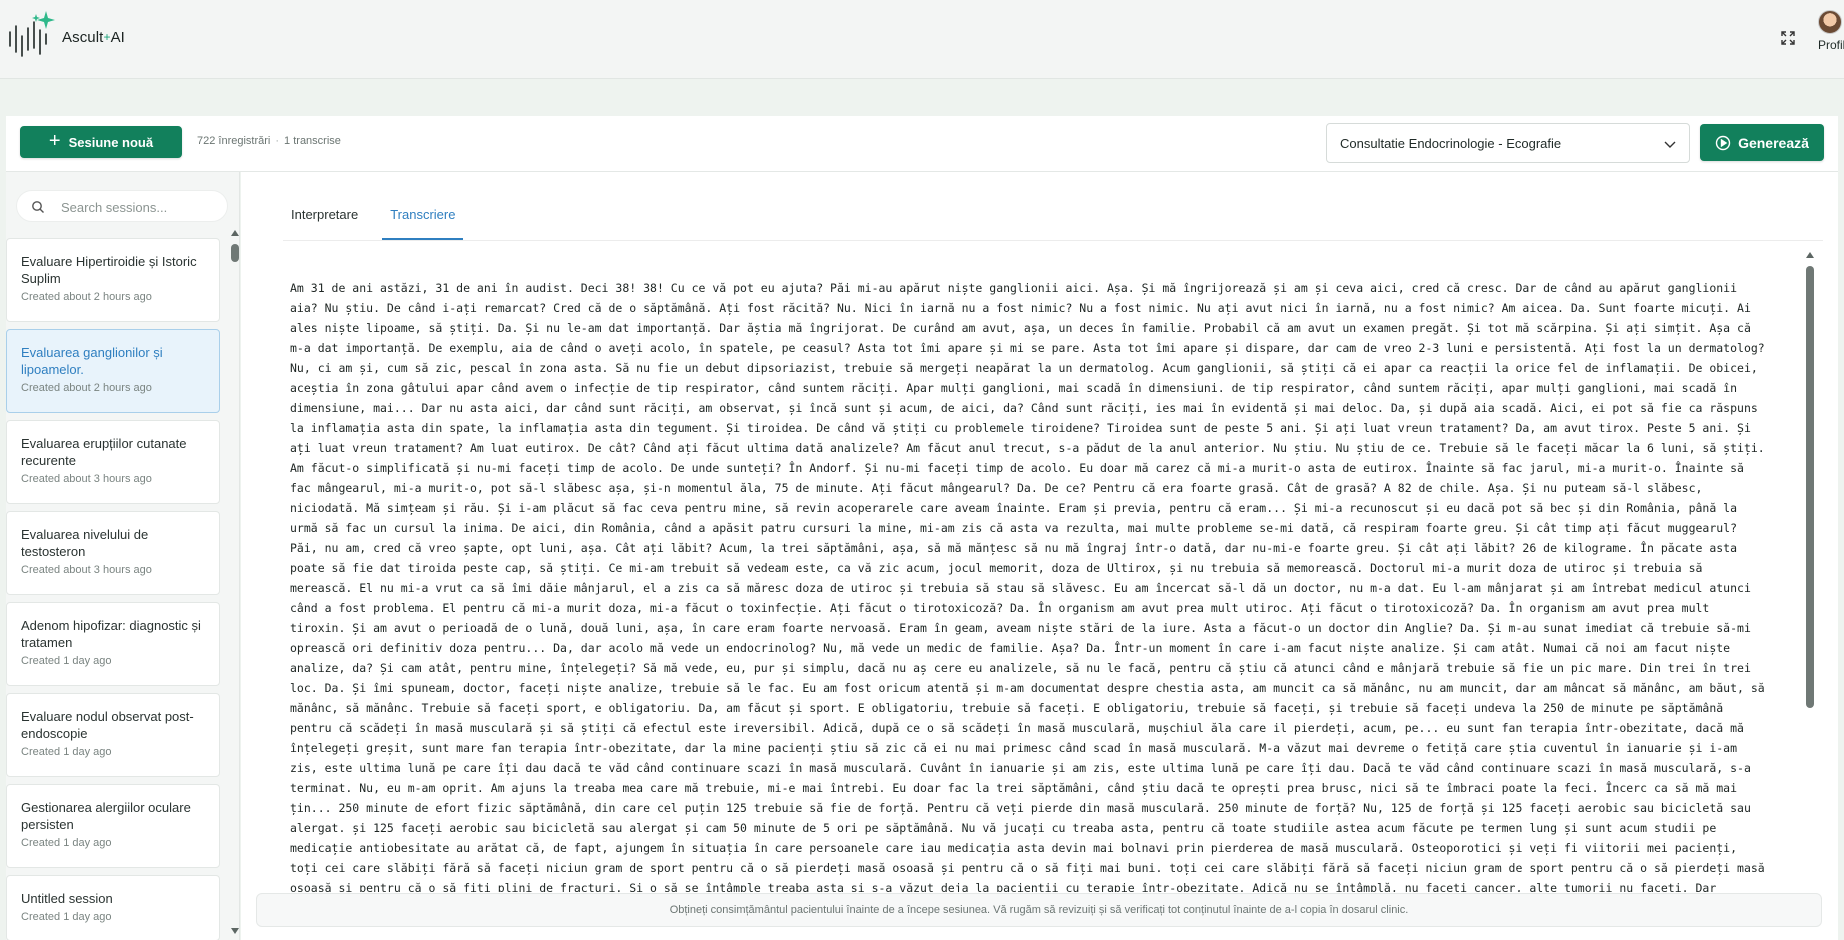 This screenshot has height=940, width=1844. I want to click on search-box, so click(122, 206).